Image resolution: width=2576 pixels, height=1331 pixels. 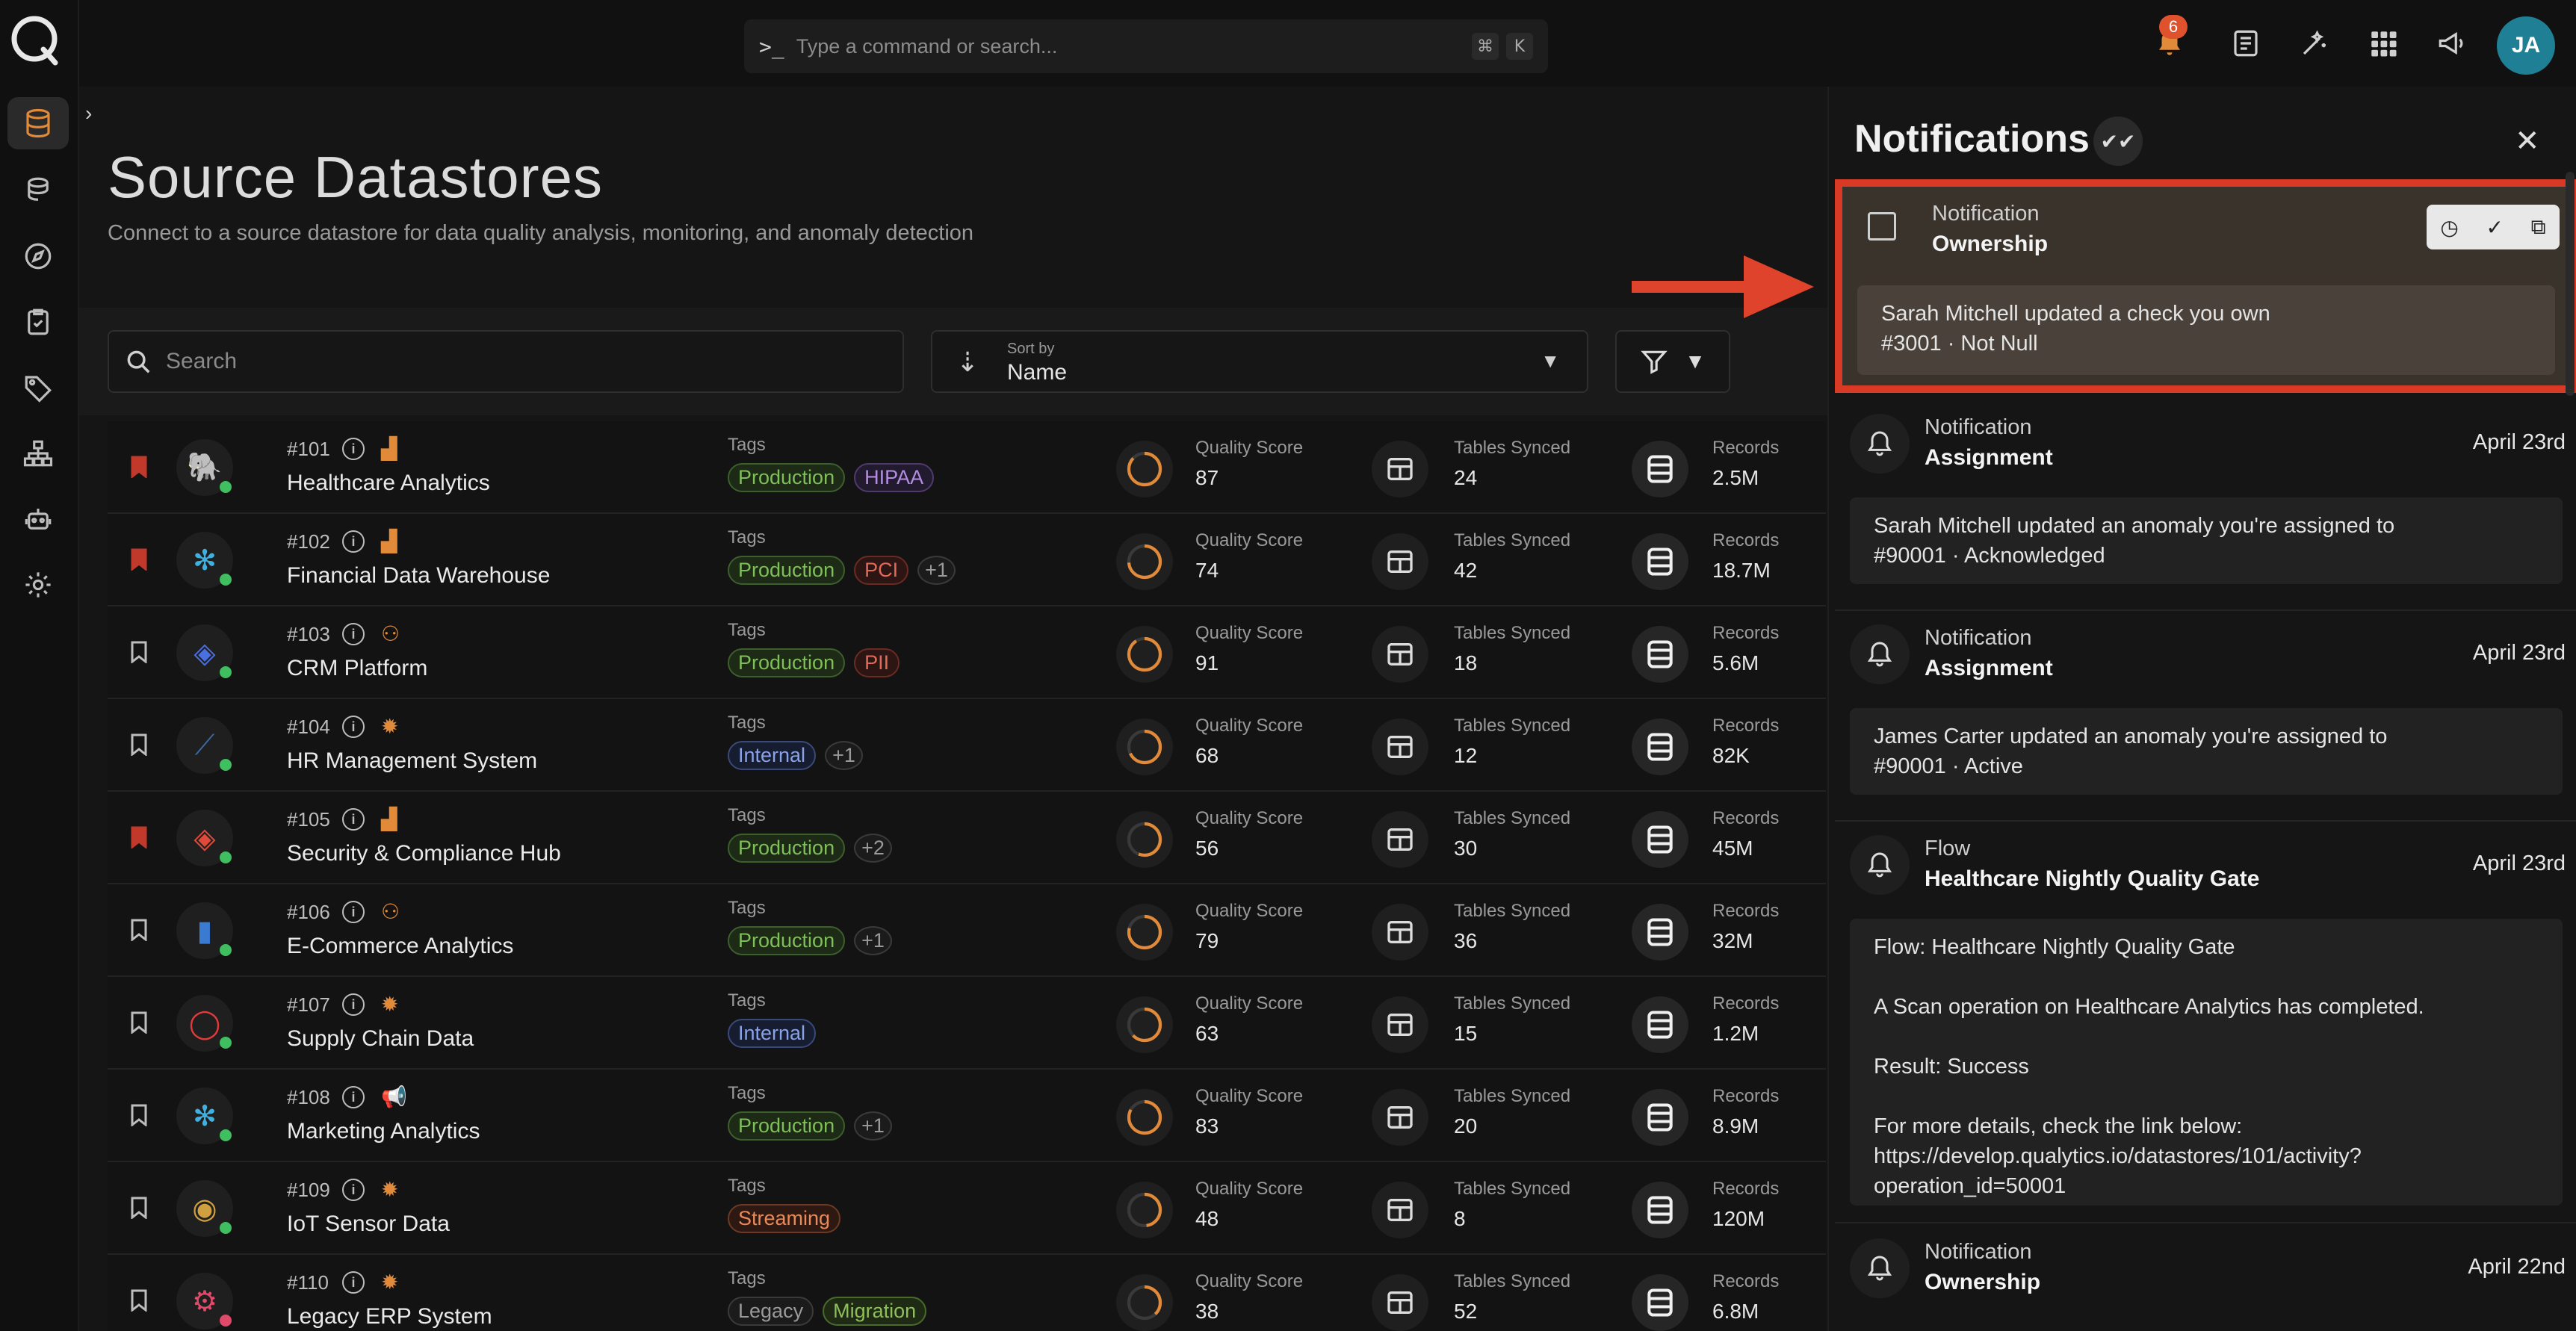 What do you see at coordinates (873, 848) in the screenshot?
I see `tag-chip: +2` at bounding box center [873, 848].